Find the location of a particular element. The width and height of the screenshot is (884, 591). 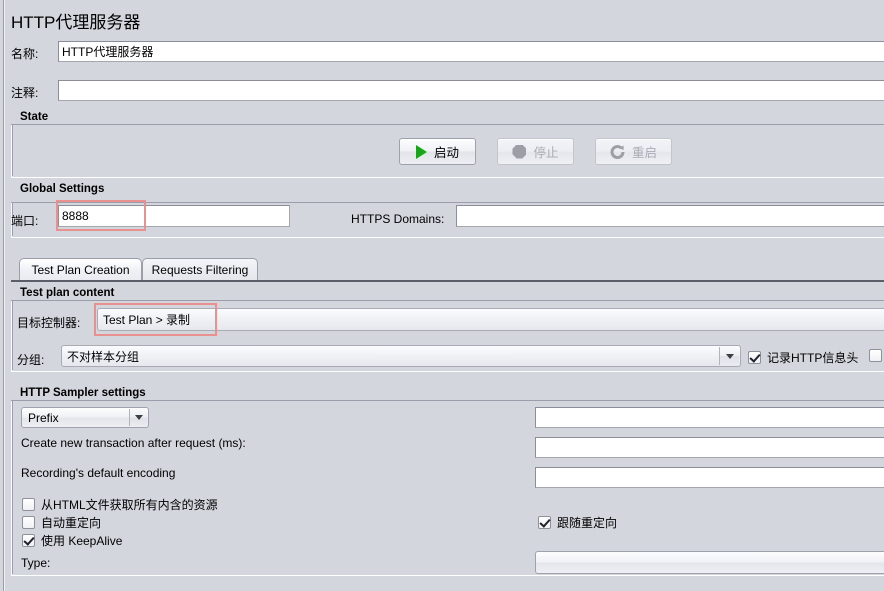

extra-option-checkbox is located at coordinates (875, 355).